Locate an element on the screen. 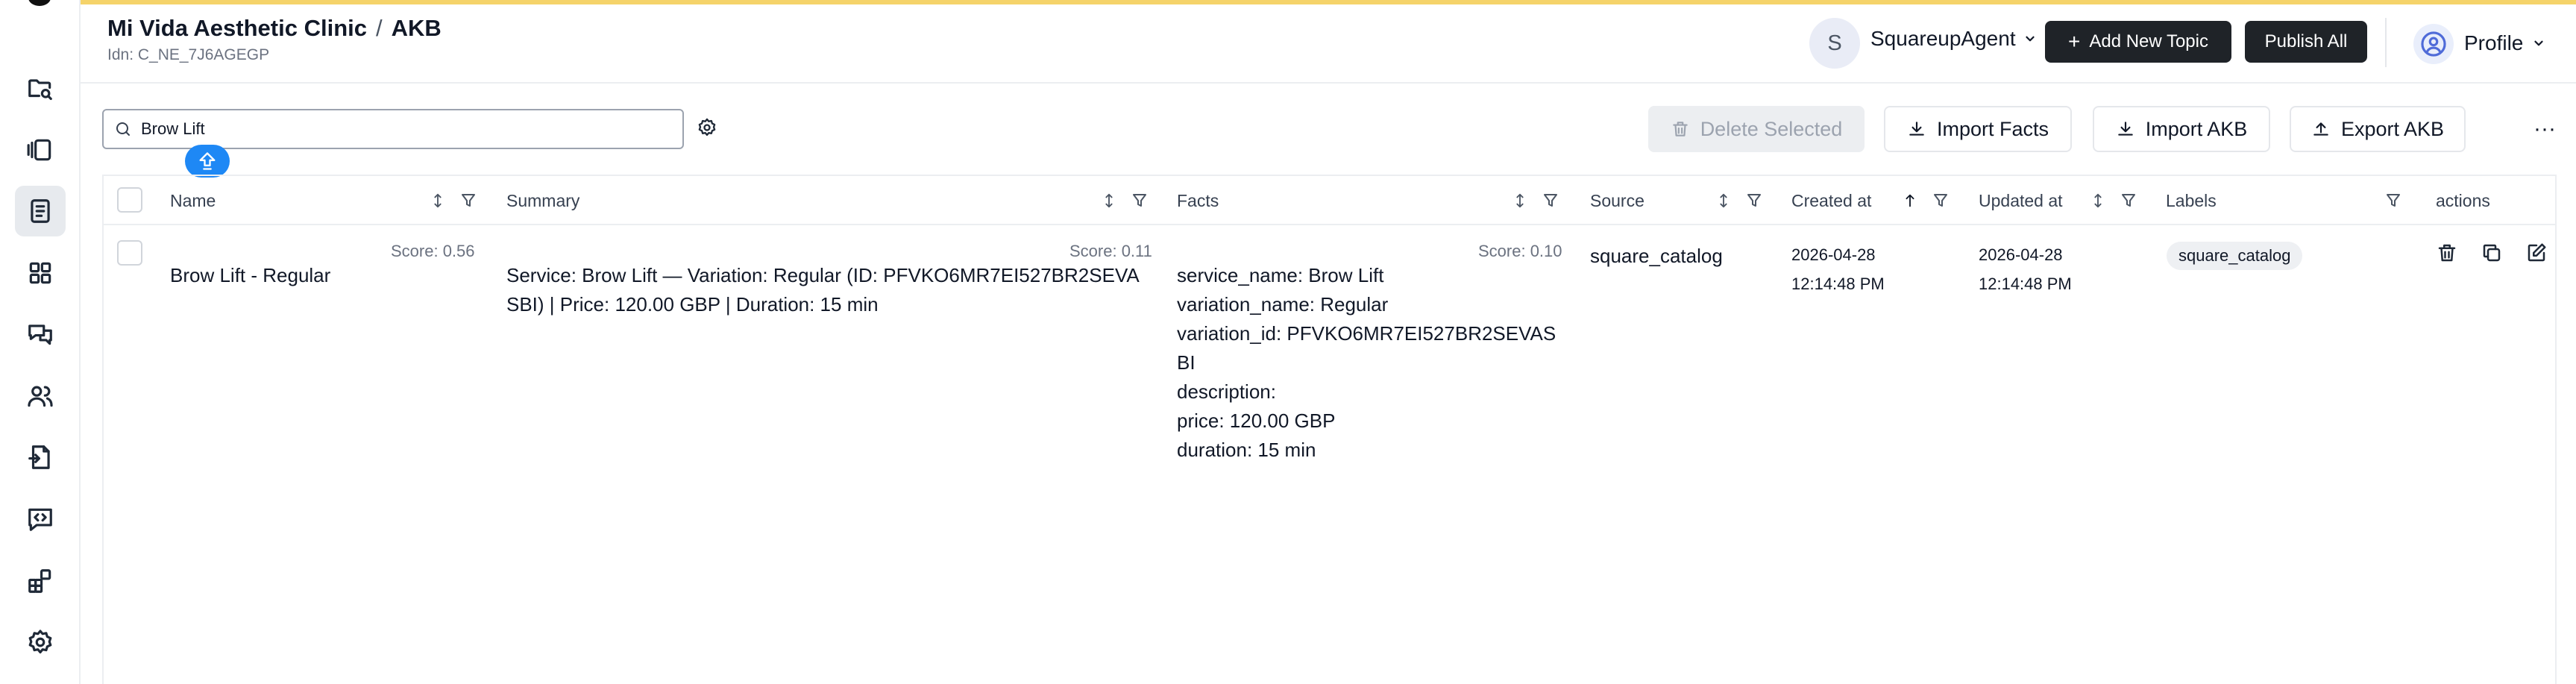 The height and width of the screenshot is (684, 2576). chat-bubbles-icon is located at coordinates (40, 334).